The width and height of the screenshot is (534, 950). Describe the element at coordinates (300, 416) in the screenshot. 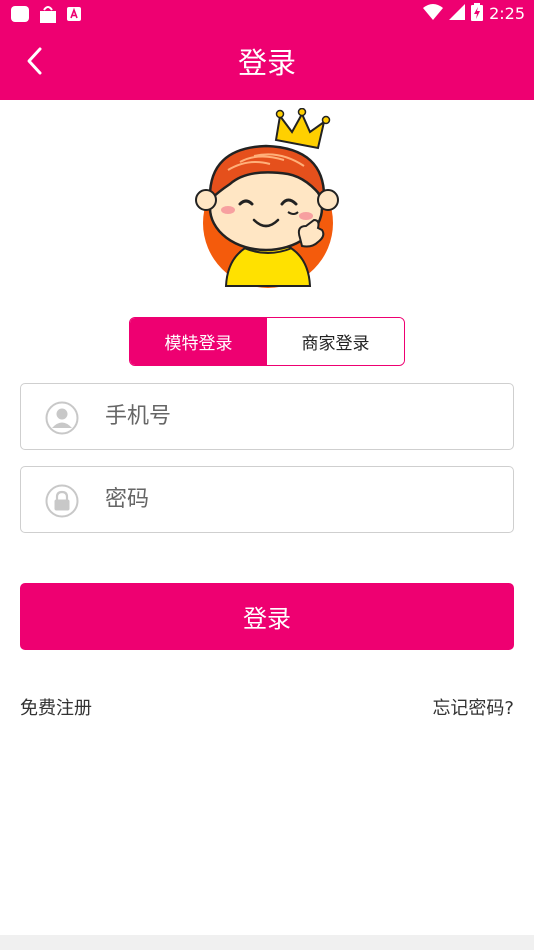

I see `phone-input` at that location.